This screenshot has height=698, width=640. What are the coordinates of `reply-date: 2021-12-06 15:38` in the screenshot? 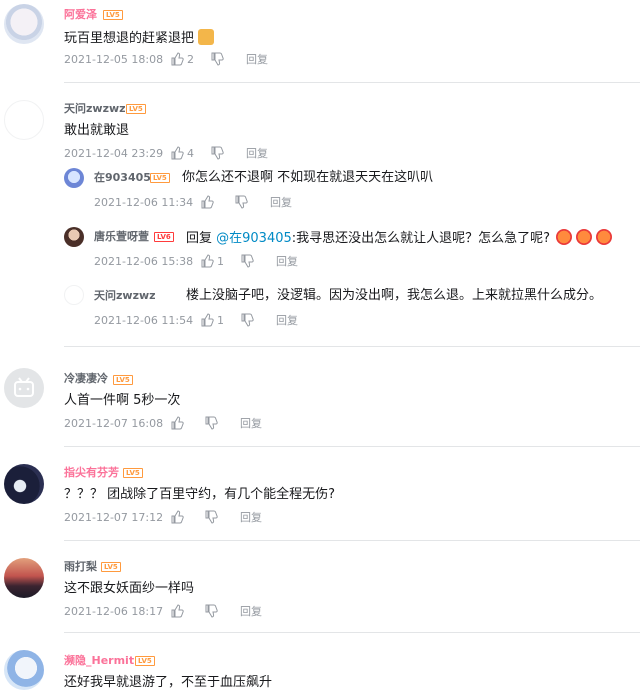 It's located at (144, 261).